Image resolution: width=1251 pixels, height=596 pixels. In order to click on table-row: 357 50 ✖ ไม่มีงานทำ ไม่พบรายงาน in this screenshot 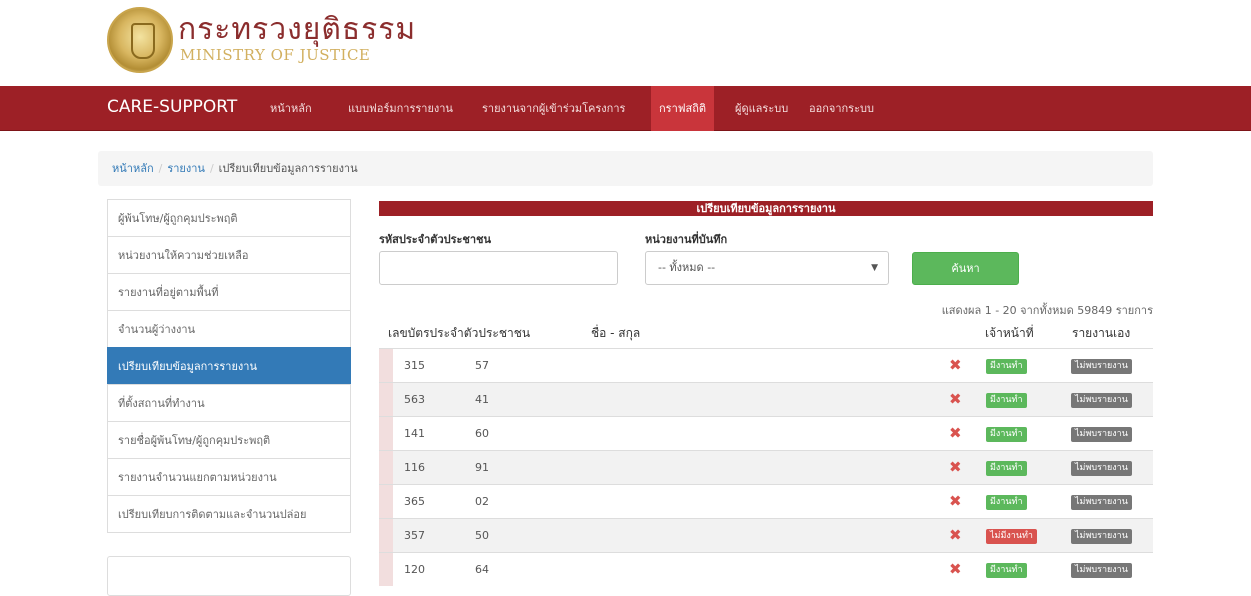, I will do `click(766, 535)`.